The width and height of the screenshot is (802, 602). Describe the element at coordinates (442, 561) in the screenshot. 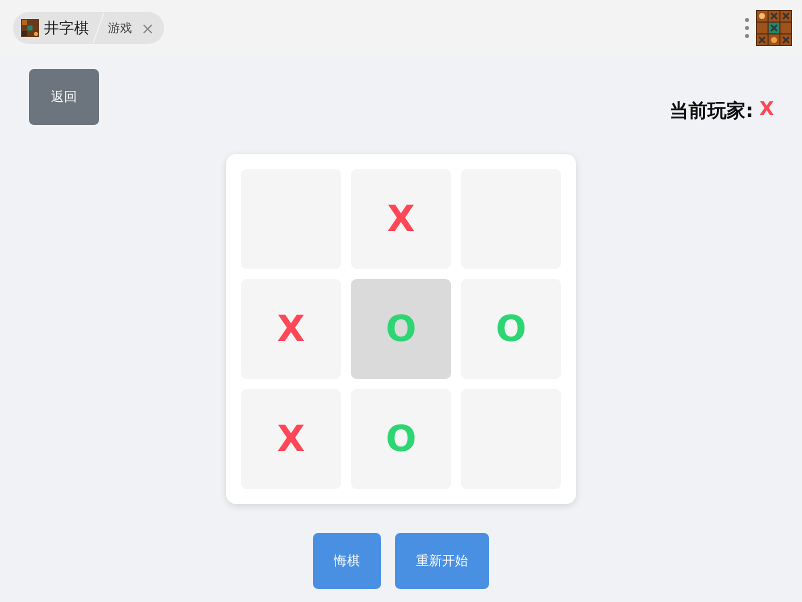

I see `restart-button: 重新开始` at that location.